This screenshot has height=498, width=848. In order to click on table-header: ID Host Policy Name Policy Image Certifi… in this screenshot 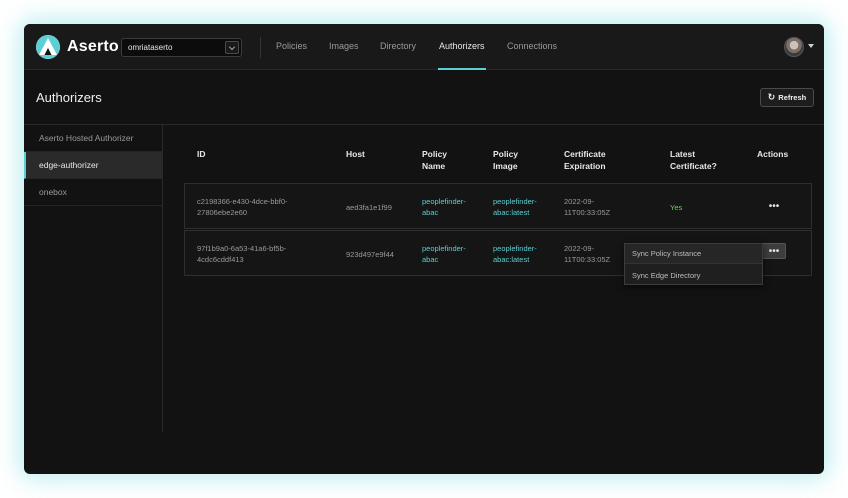, I will do `click(498, 154)`.